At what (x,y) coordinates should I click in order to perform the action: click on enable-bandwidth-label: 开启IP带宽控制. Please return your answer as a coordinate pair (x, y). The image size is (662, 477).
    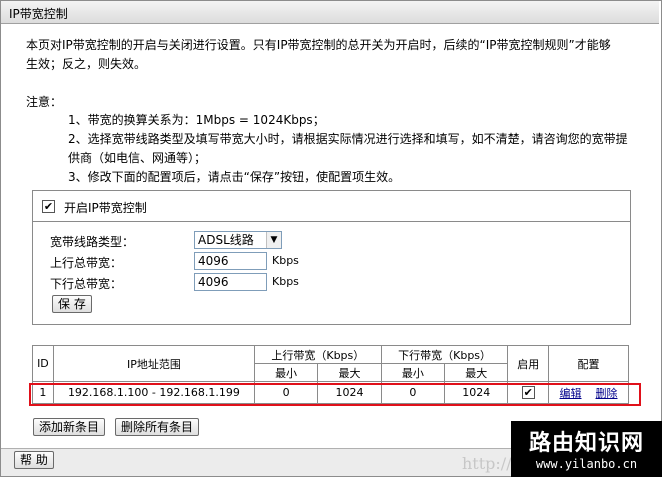
    Looking at the image, I should click on (105, 208).